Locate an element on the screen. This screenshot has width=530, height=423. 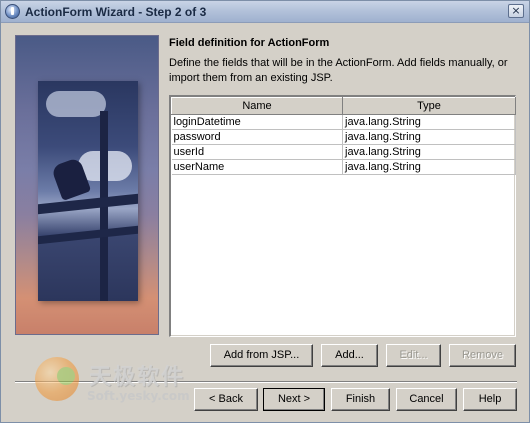
field-name-cell: userId is located at coordinates (257, 152).